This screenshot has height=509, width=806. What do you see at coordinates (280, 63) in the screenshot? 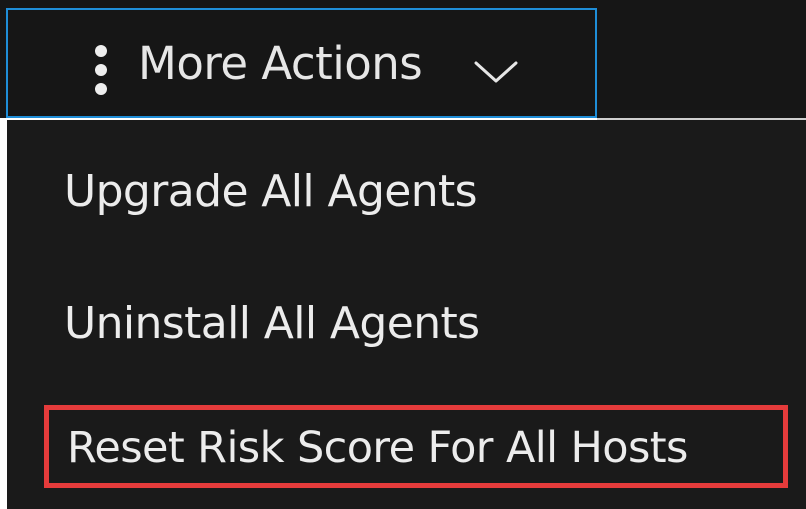
I see `more-actions-label: More Actions` at bounding box center [280, 63].